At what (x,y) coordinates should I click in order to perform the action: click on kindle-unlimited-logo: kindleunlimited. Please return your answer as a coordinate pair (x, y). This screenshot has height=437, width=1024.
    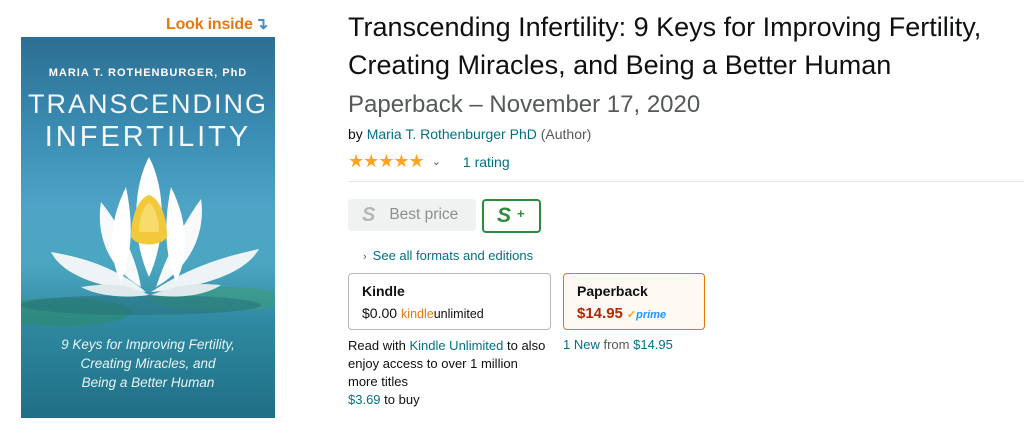
    Looking at the image, I should click on (442, 314).